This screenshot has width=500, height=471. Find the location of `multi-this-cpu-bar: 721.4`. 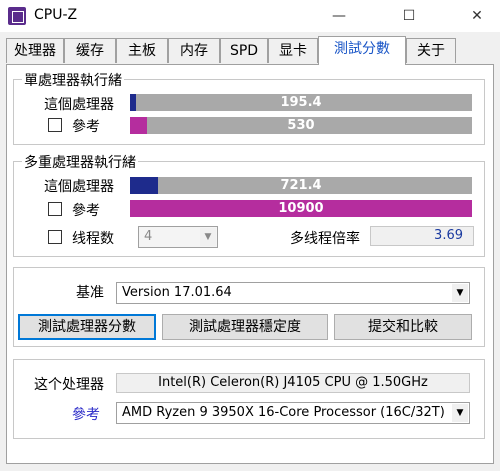

multi-this-cpu-bar: 721.4 is located at coordinates (301, 185).